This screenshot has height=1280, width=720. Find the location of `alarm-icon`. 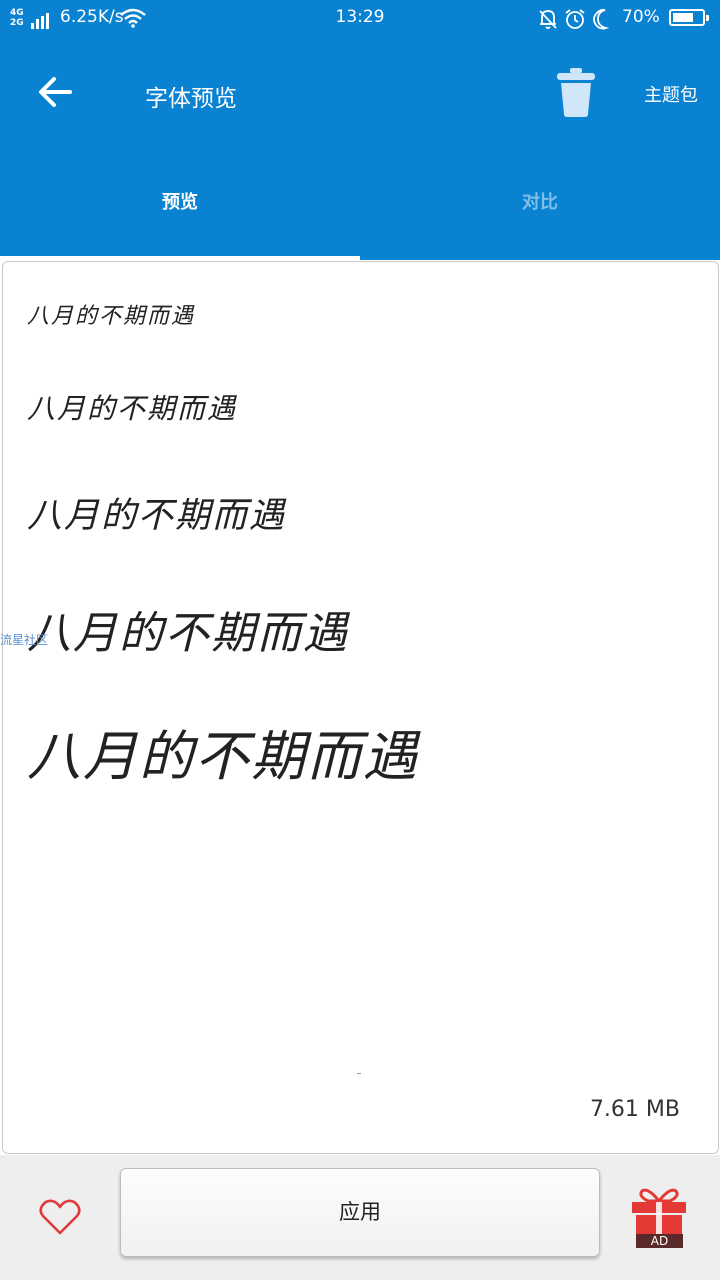

alarm-icon is located at coordinates (575, 19).